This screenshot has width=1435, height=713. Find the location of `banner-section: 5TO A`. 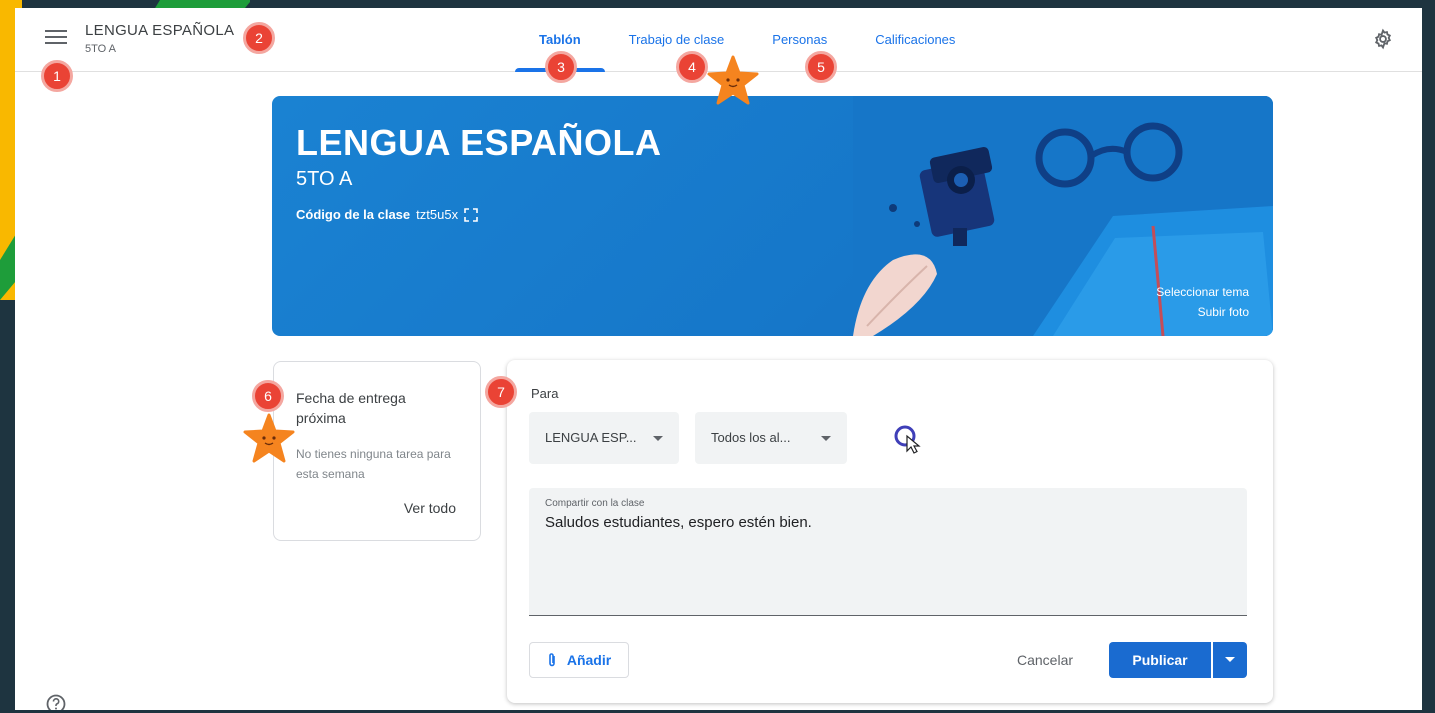

banner-section: 5TO A is located at coordinates (324, 179).